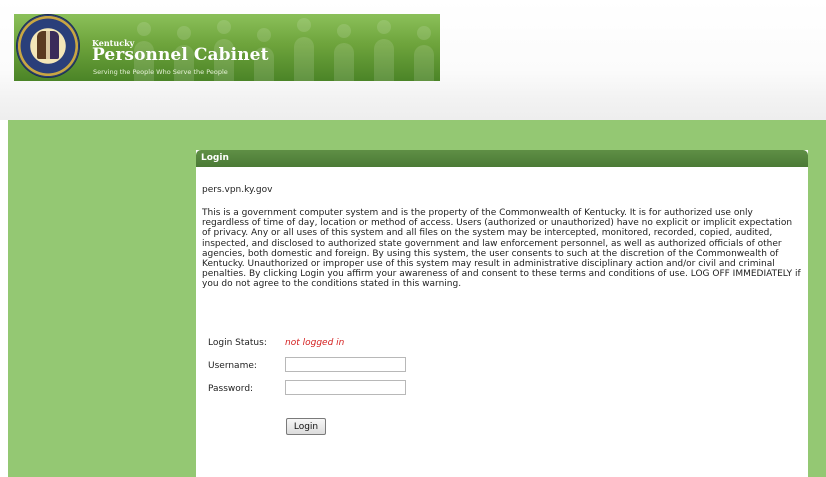 This screenshot has width=826, height=477. Describe the element at coordinates (160, 72) in the screenshot. I see `brand-tagline: Serving the People Who Serve the People` at that location.